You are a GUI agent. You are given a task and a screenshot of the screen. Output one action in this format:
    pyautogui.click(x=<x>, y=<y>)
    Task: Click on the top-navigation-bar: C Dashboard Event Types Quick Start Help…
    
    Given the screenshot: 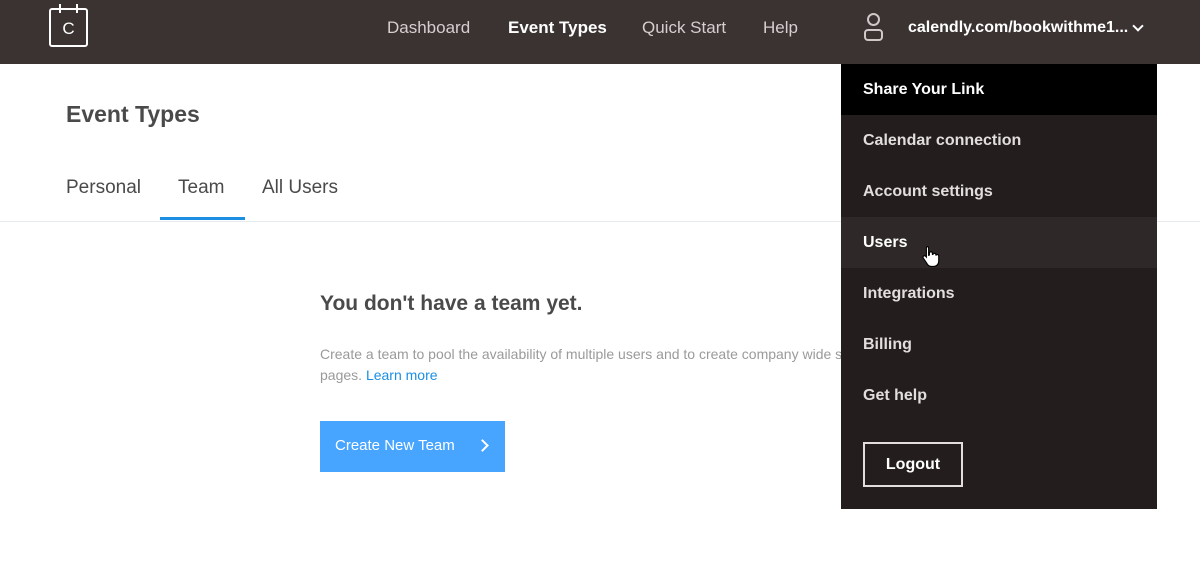 What is the action you would take?
    pyautogui.click(x=600, y=32)
    